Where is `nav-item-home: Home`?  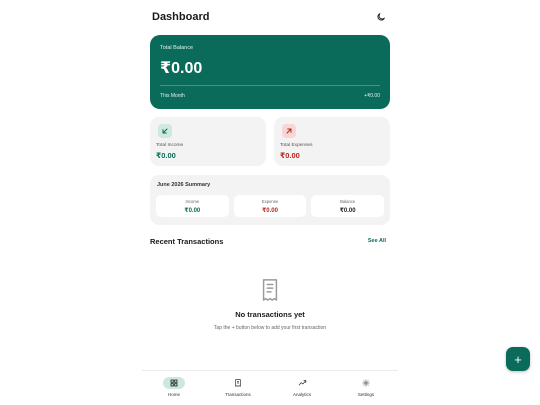 nav-item-home: Home is located at coordinates (174, 388).